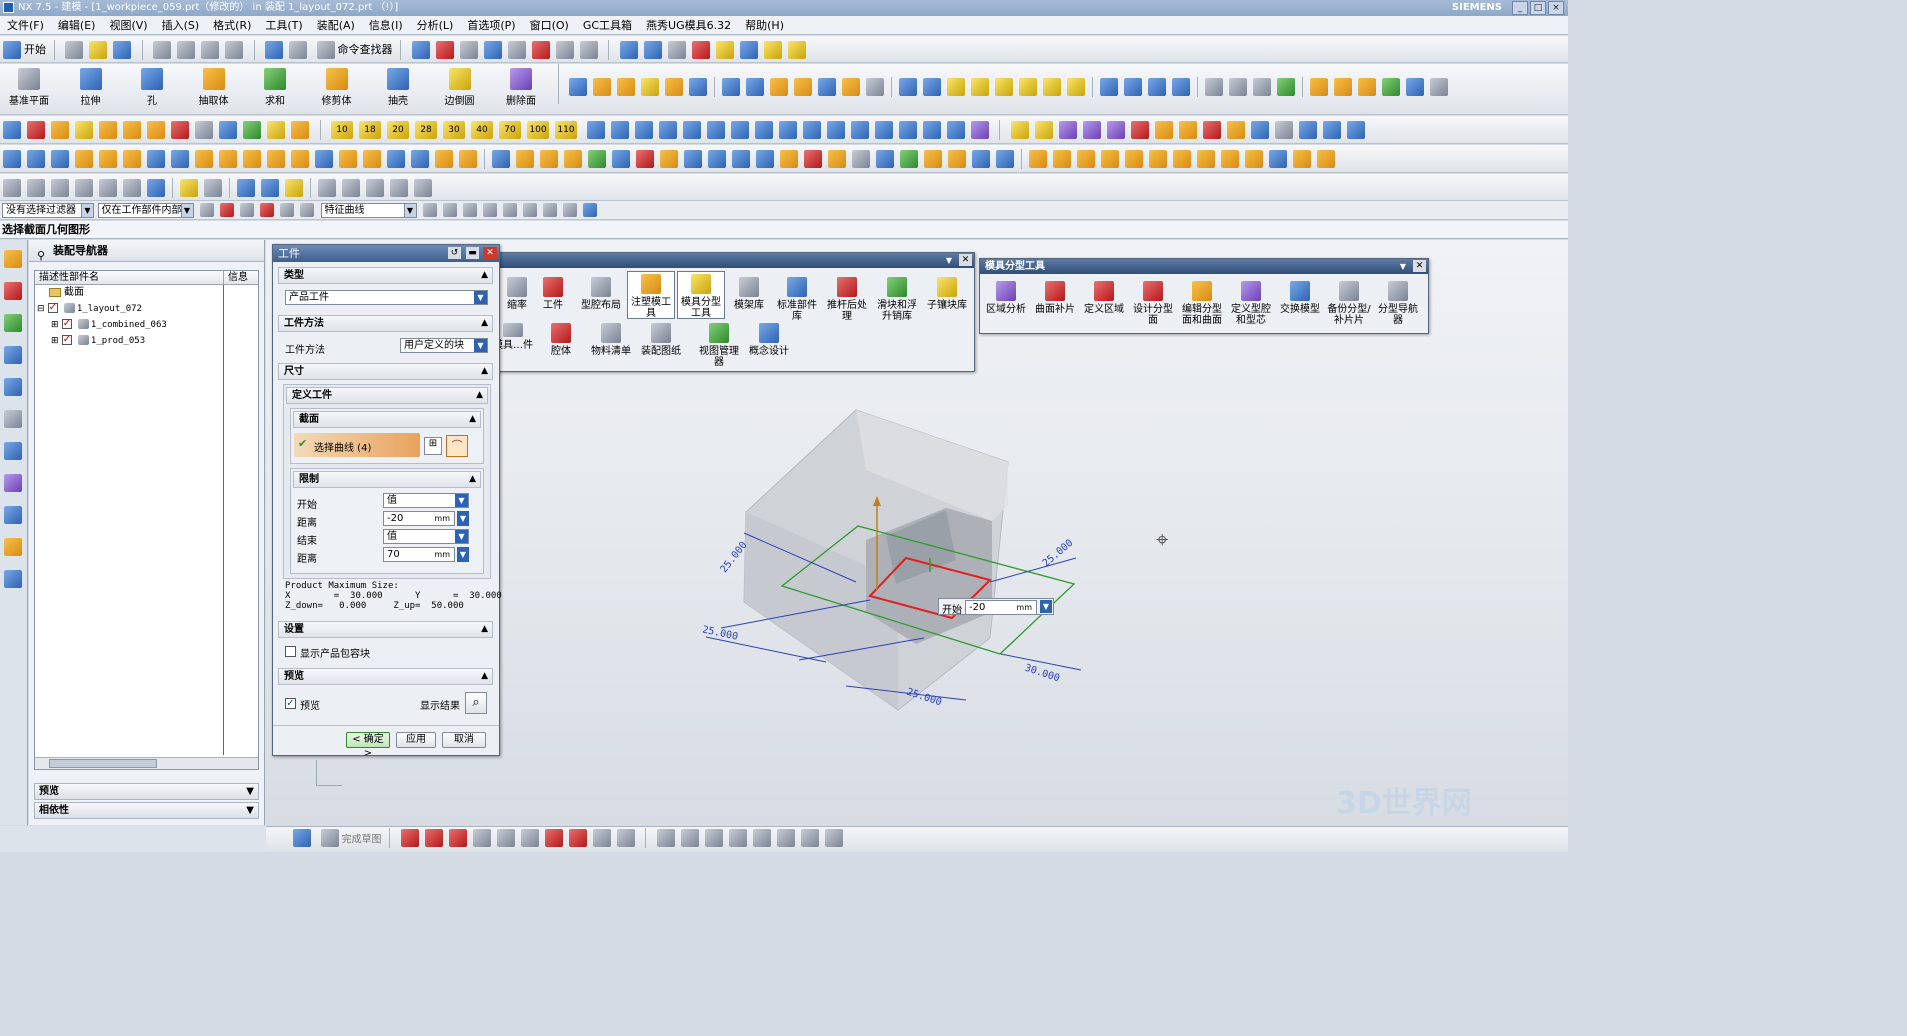 Image resolution: width=1907 pixels, height=1036 pixels. I want to click on region-analysis-button: 区域分析, so click(1006, 297).